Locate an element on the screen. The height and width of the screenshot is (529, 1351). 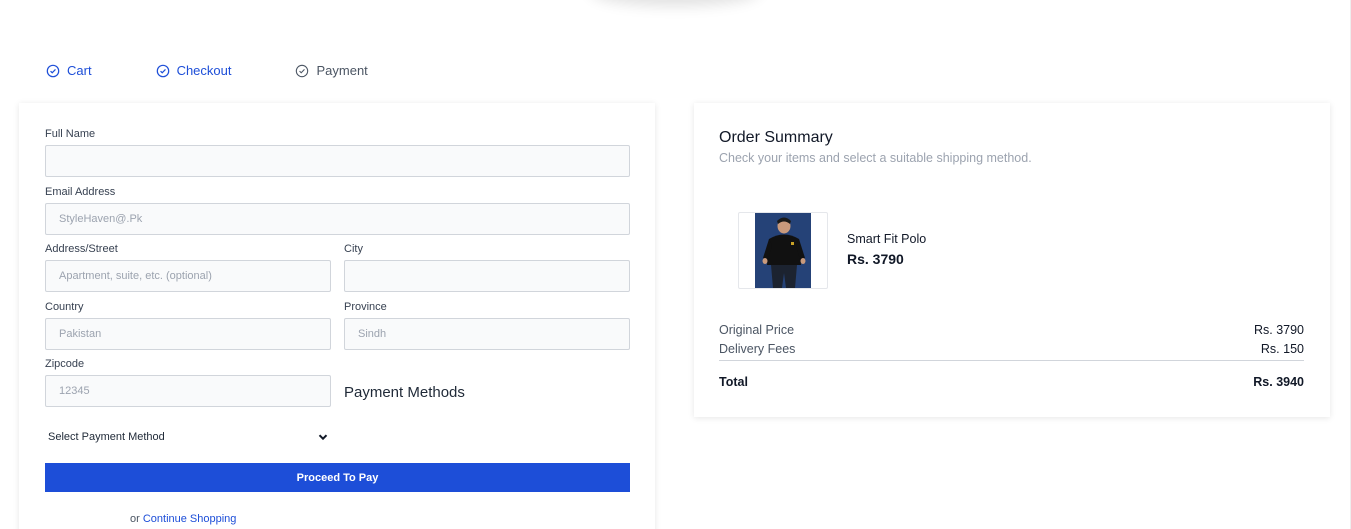
step-checkout: Checkout is located at coordinates (194, 70).